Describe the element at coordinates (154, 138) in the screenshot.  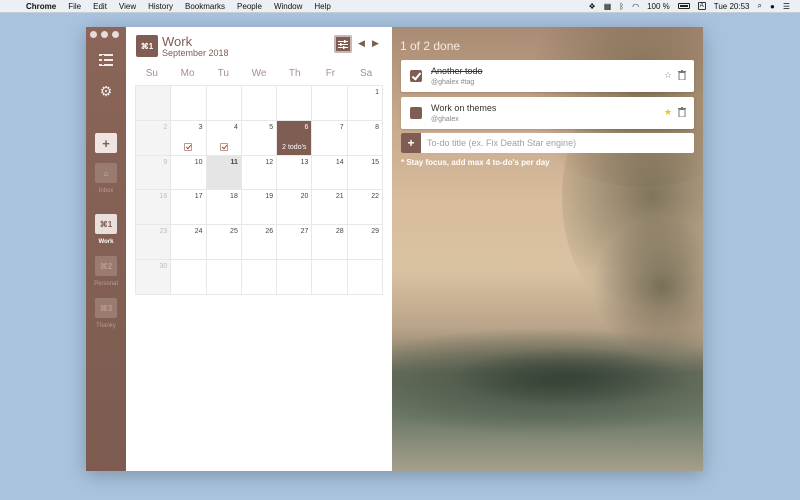
I see `calendar-day: 2` at that location.